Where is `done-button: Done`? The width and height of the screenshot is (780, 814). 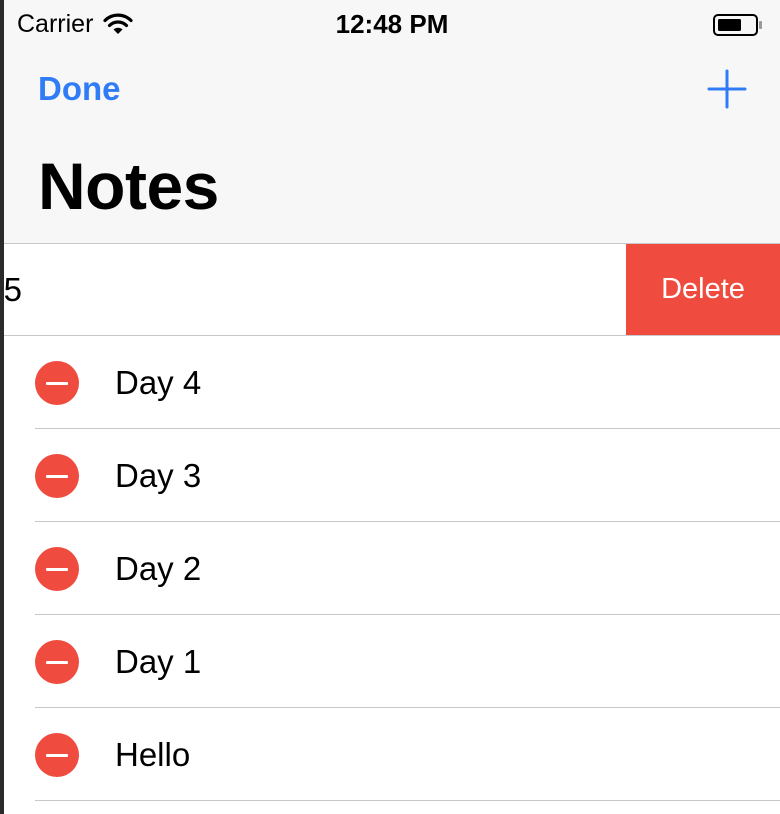 done-button: Done is located at coordinates (79, 89).